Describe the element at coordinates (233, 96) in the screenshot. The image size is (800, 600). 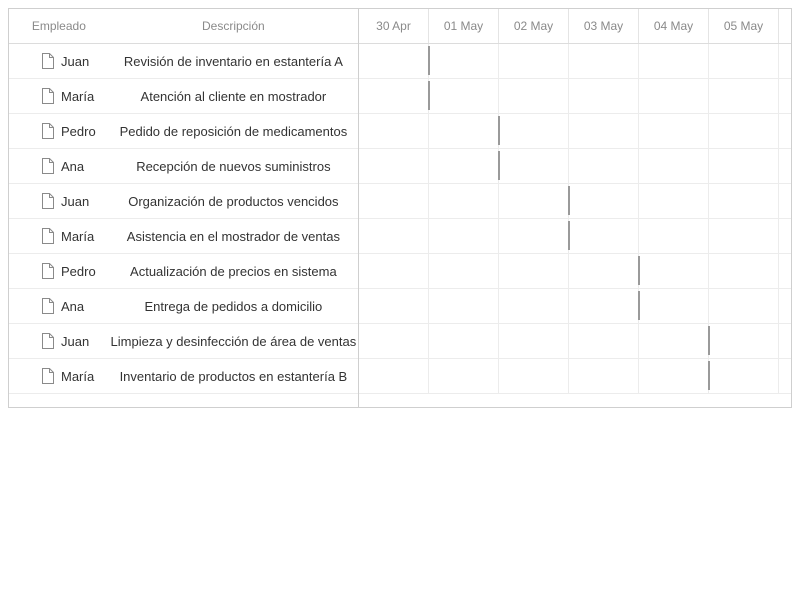
I see `task-description: Atención al cliente en mostrador` at that location.